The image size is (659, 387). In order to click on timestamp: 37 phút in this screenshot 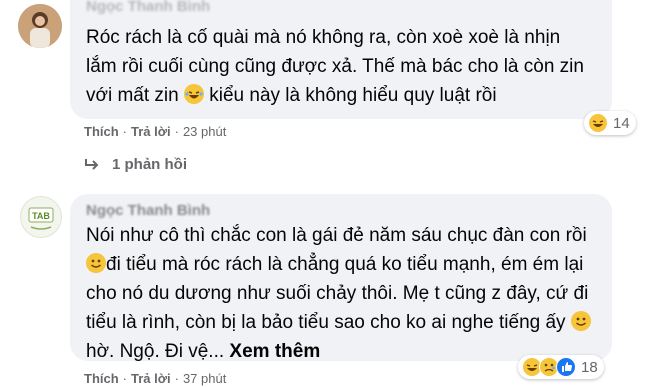, I will do `click(204, 378)`.